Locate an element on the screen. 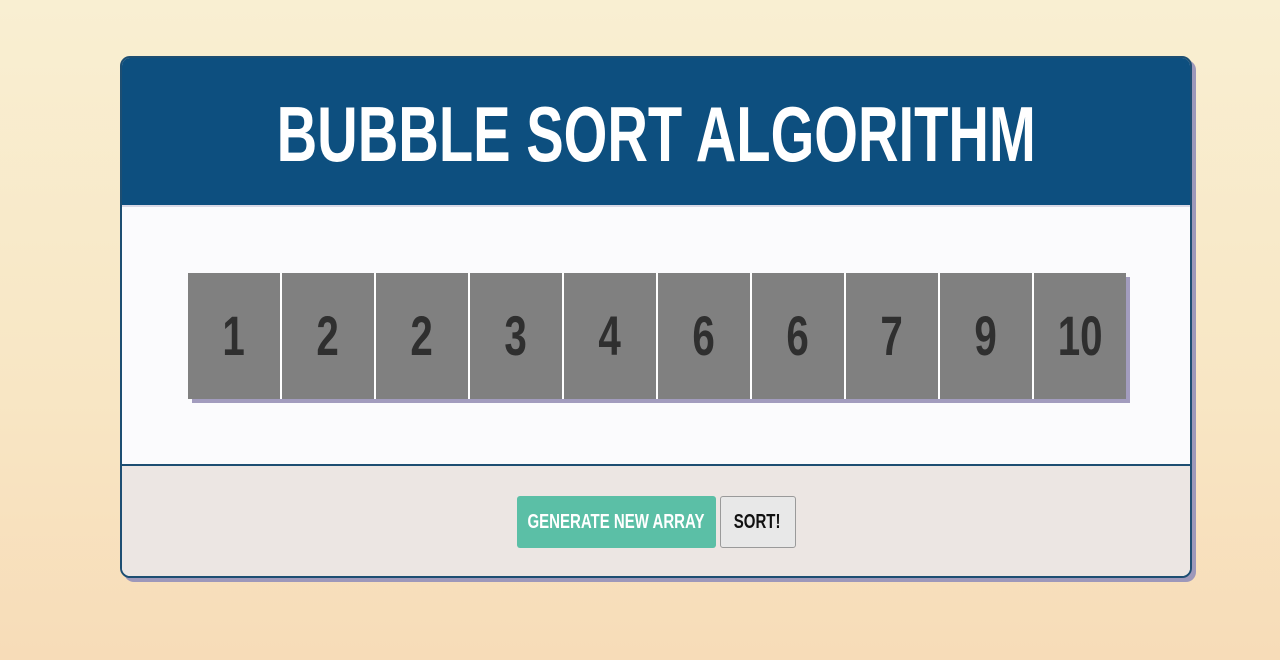 This screenshot has width=1280, height=660. array-bar-value: 4 is located at coordinates (610, 335).